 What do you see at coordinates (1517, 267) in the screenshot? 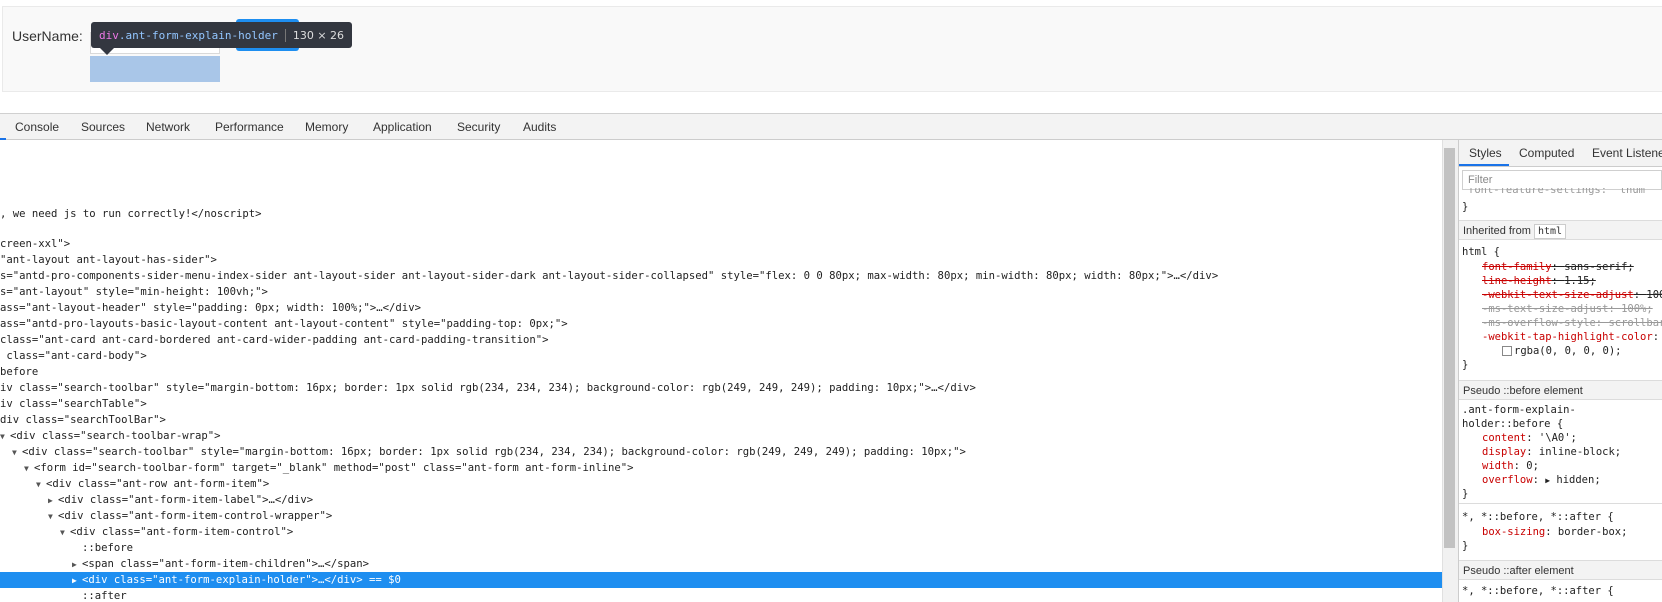
I see `css-prop: font-family` at bounding box center [1517, 267].